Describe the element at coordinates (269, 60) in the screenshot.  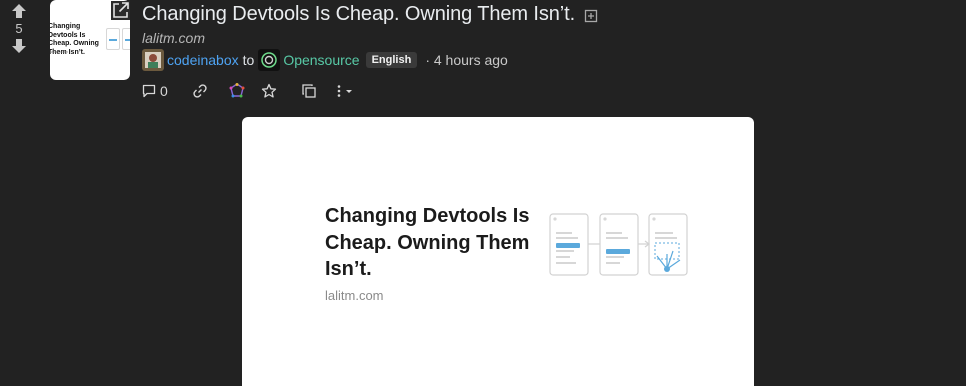
I see `community-icon` at that location.